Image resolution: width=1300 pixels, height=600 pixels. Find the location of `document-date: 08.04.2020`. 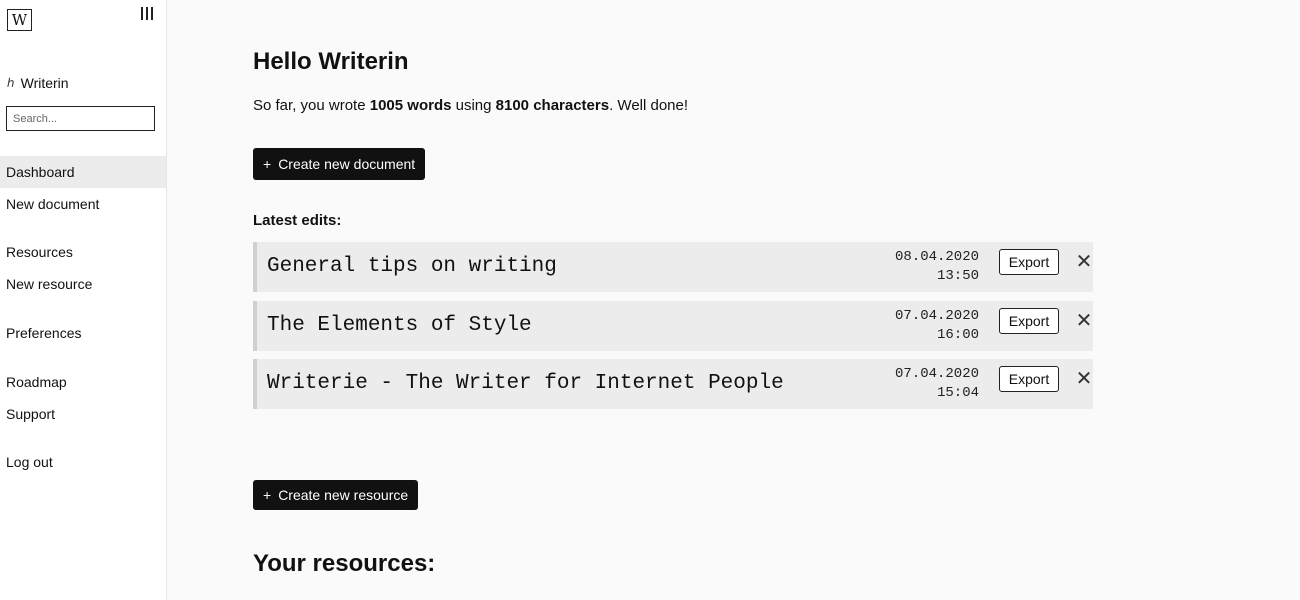

document-date: 08.04.2020 is located at coordinates (936, 257).